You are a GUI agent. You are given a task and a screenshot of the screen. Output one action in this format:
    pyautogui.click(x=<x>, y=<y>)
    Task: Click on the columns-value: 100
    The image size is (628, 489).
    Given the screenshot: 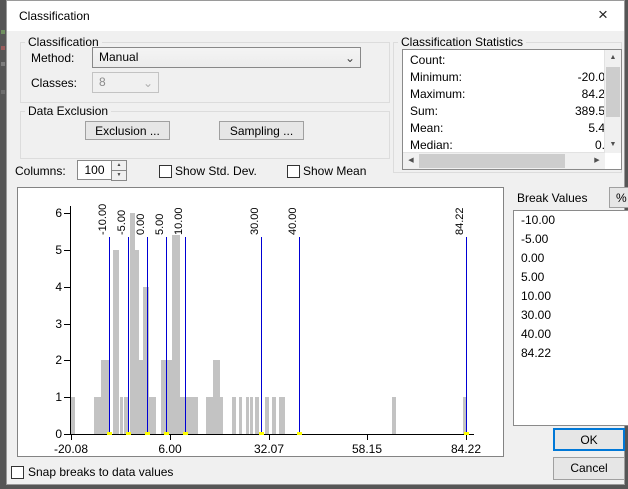 What is the action you would take?
    pyautogui.click(x=94, y=170)
    